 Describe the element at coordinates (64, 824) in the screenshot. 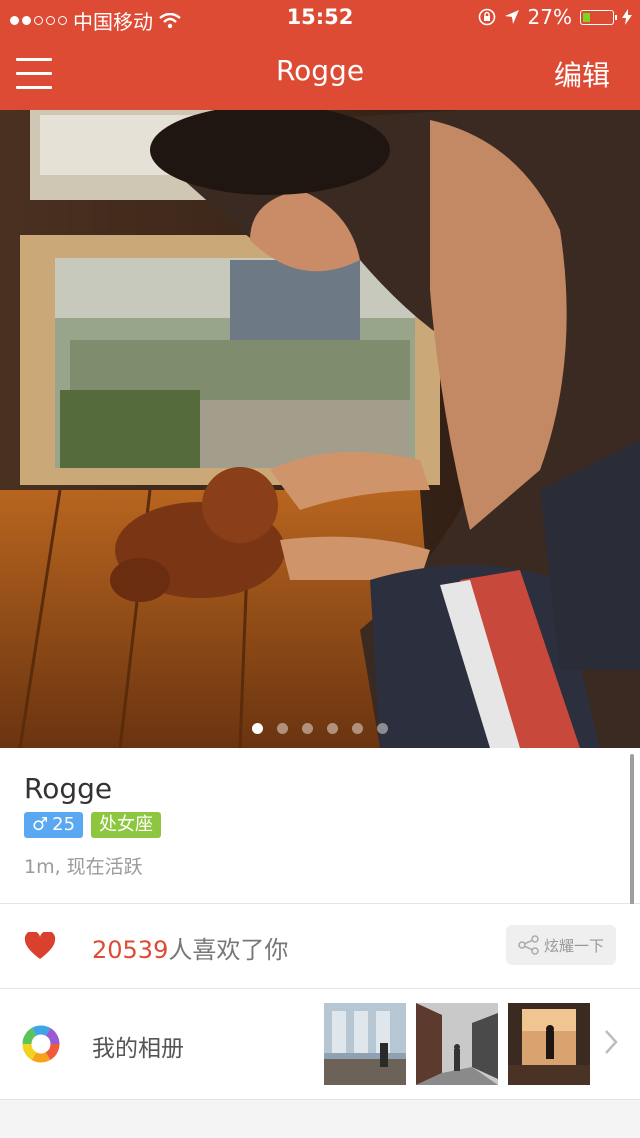

I see `age-value: 25` at that location.